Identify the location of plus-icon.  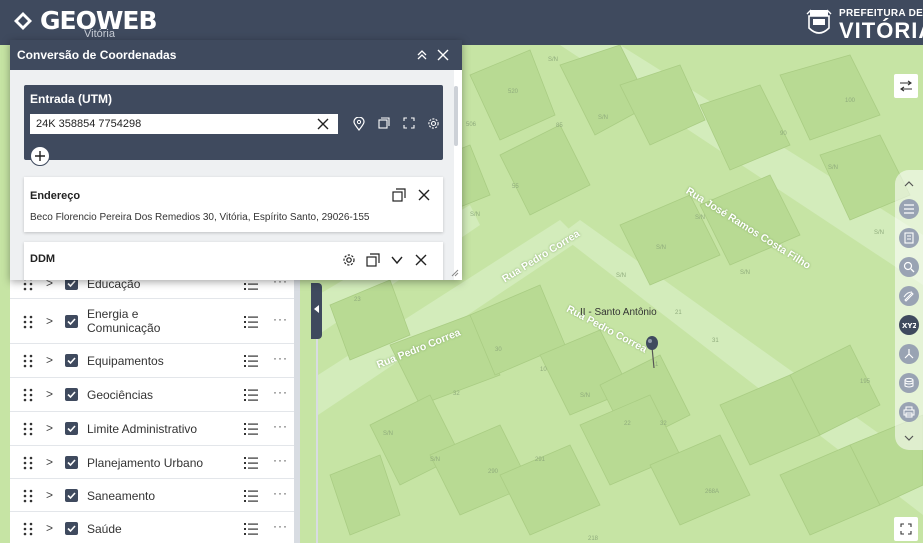
(40, 156).